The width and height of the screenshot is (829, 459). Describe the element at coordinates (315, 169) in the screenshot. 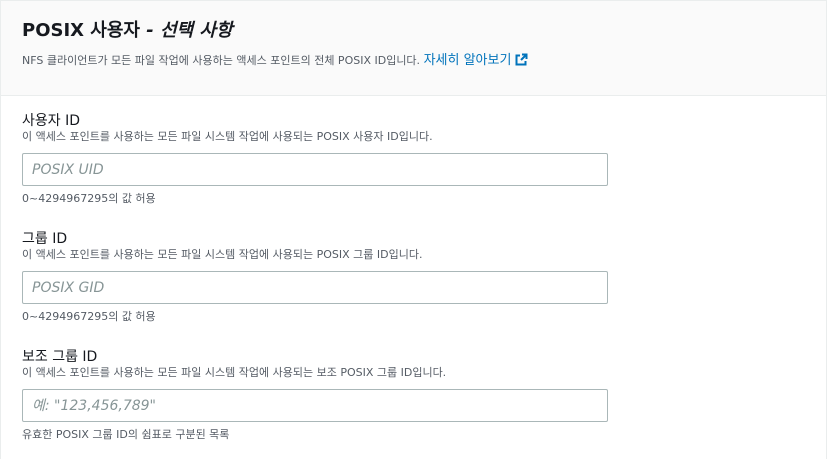

I see `user-id-input` at that location.